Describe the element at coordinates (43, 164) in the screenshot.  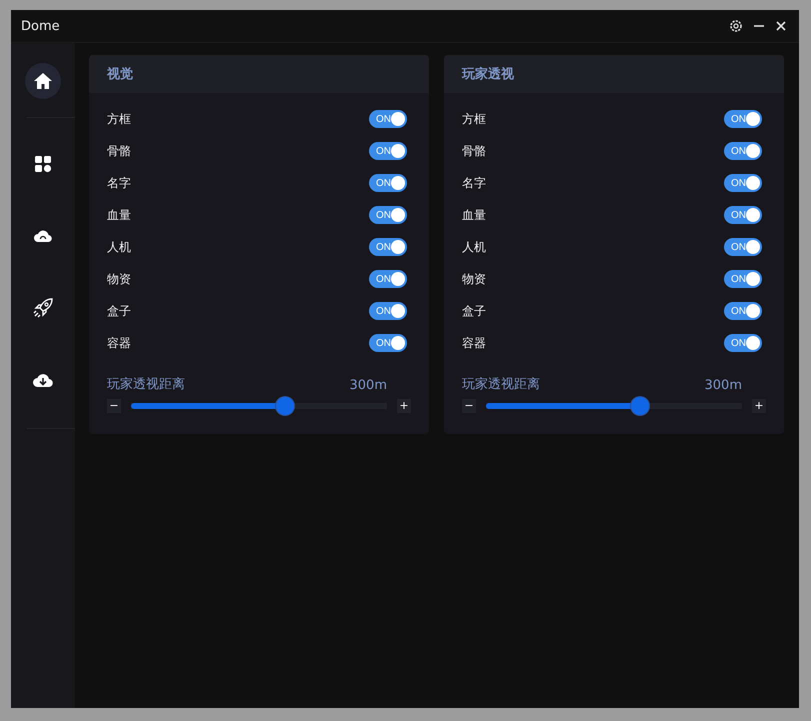
I see `grid-icon` at that location.